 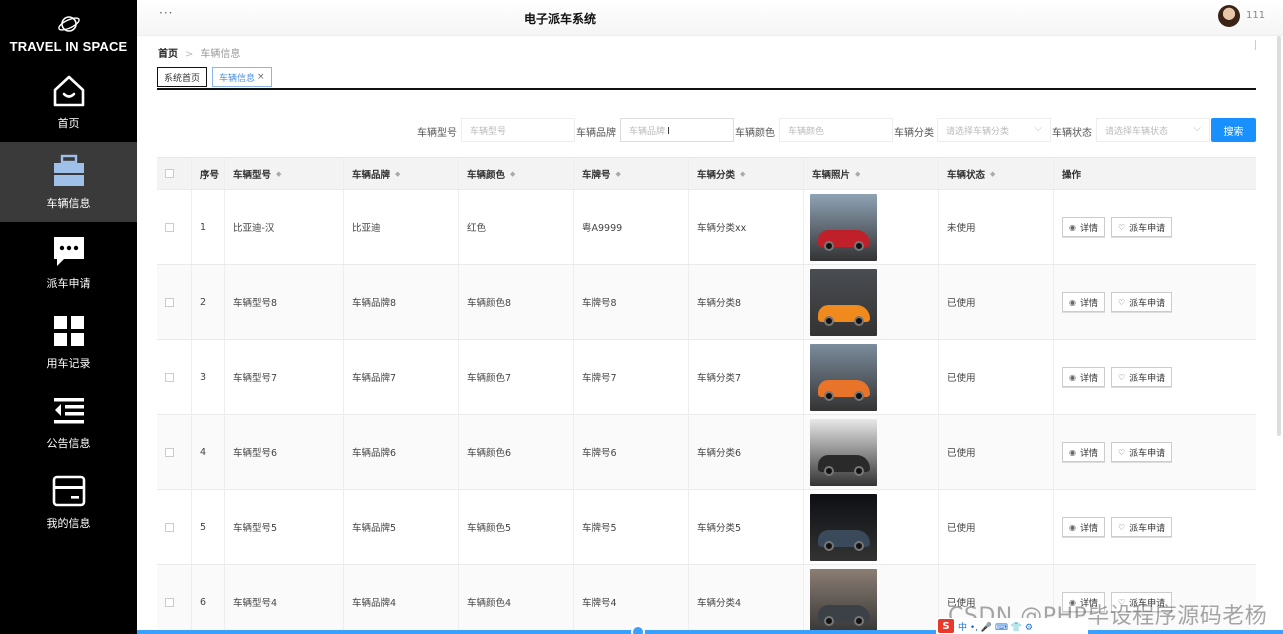 I want to click on username: 111, so click(x=1255, y=15).